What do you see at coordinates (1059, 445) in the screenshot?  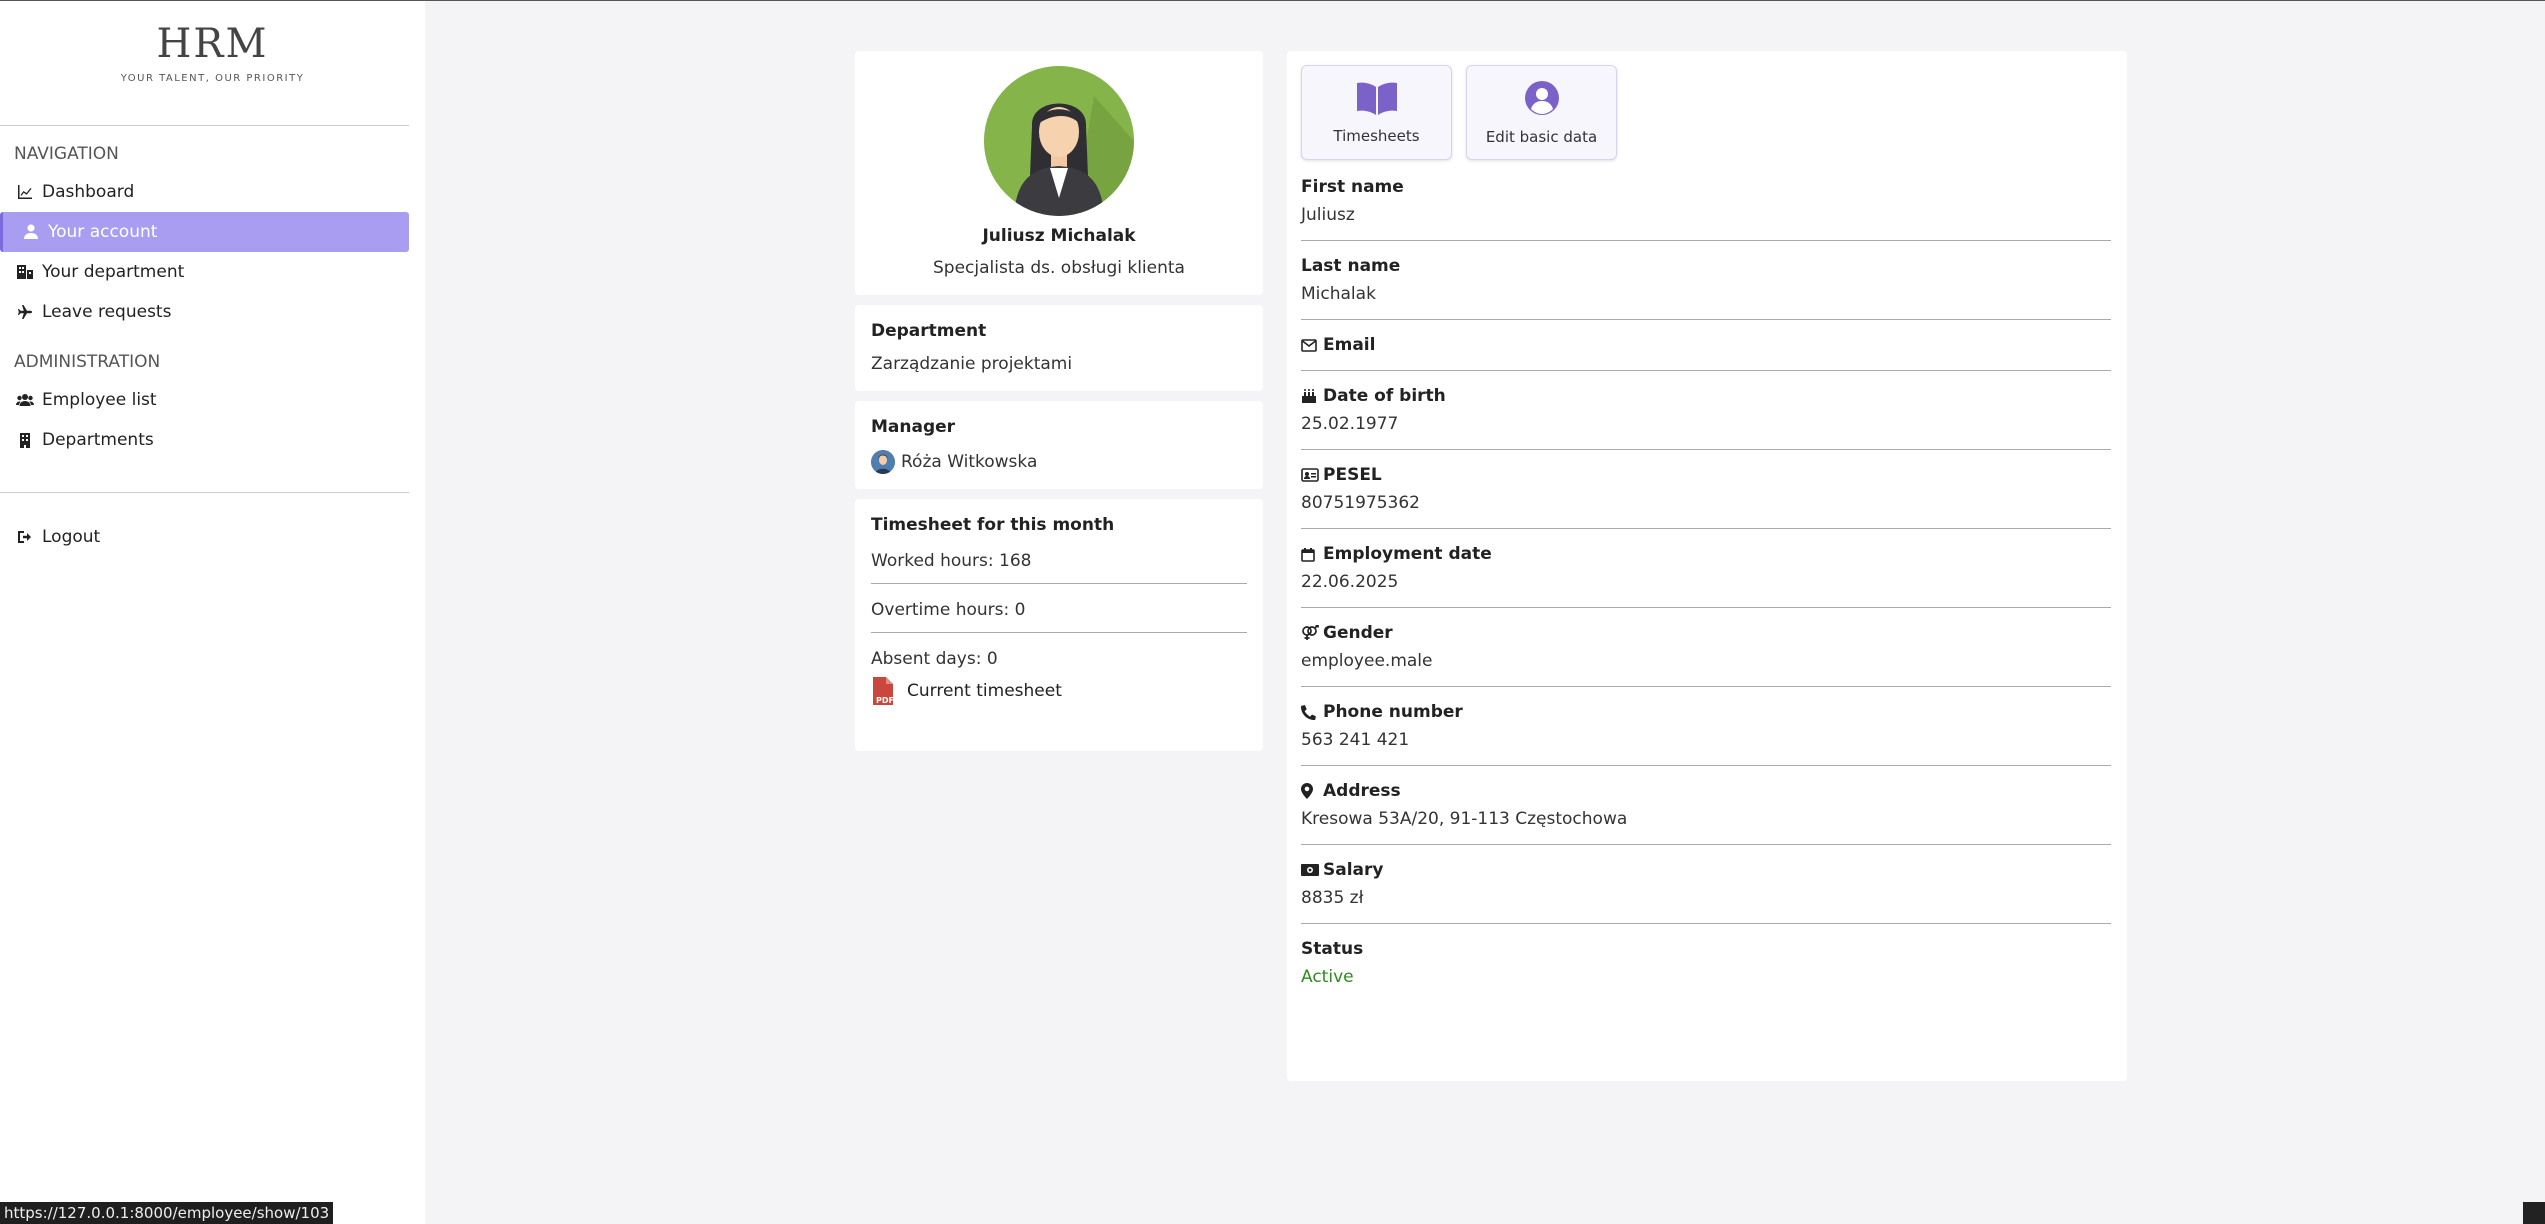 I see `manager-card: Manager Róża Witkowska` at bounding box center [1059, 445].